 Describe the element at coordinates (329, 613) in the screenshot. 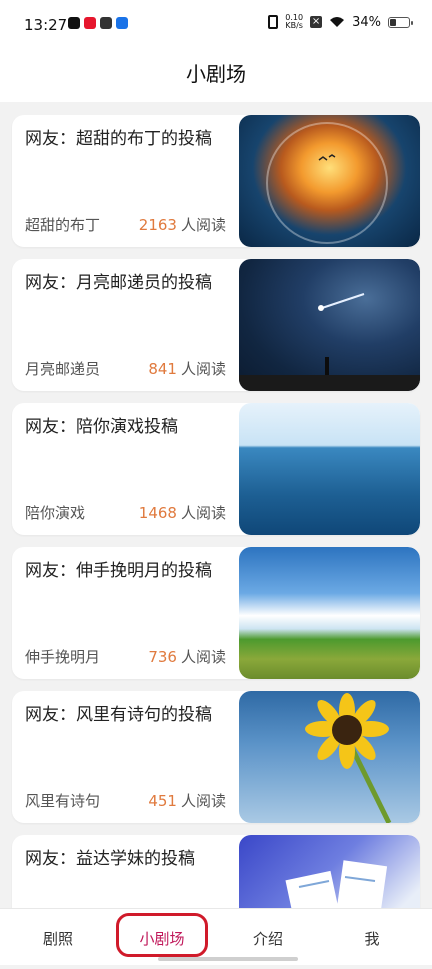

I see `grassland-clouds-image` at that location.